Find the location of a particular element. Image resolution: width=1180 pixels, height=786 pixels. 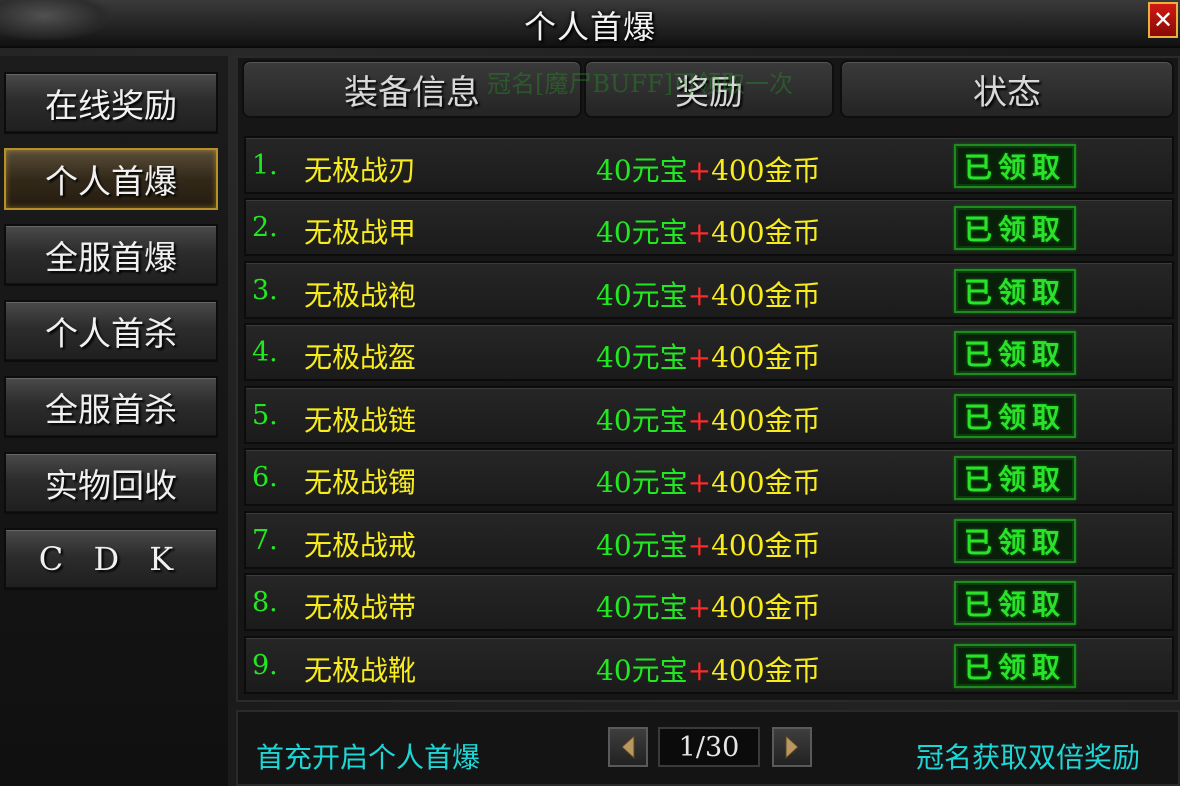

item-name: 无极战镯 is located at coordinates (360, 482).